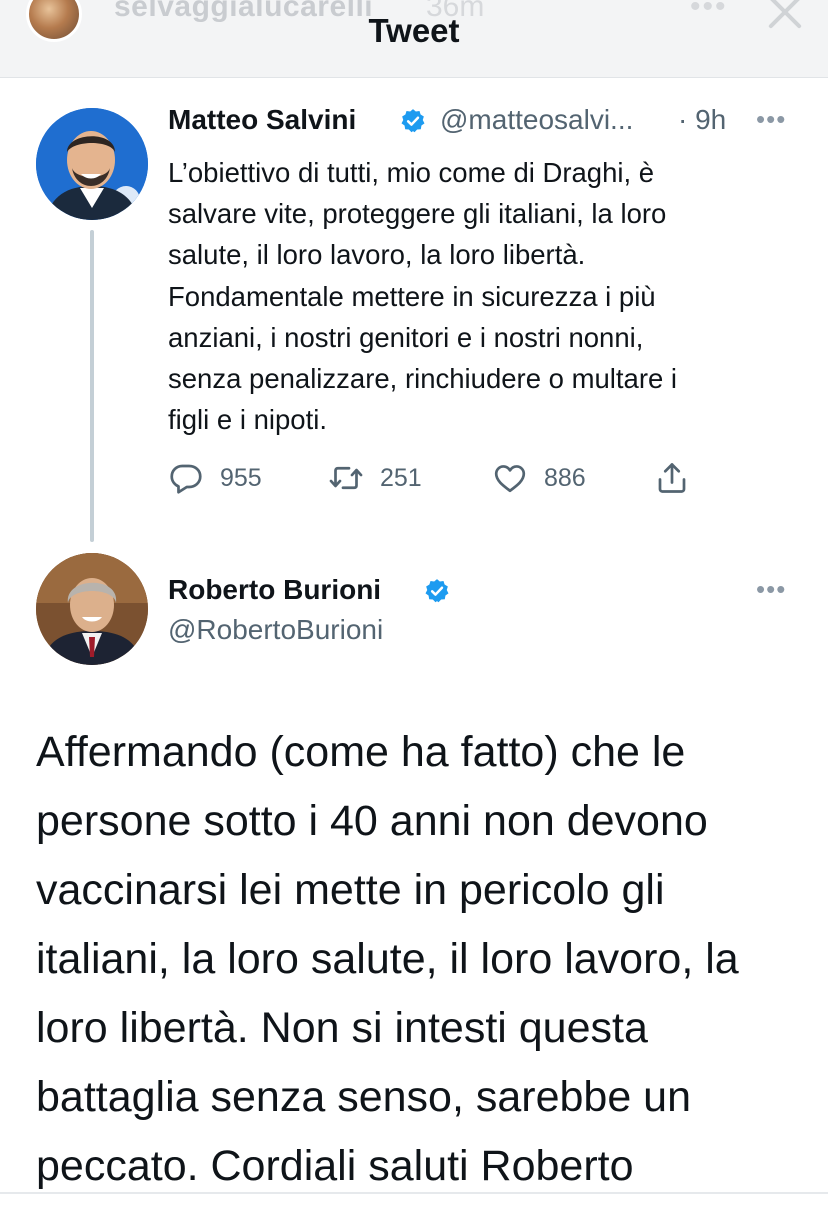 The width and height of the screenshot is (828, 1210). I want to click on retweet-button: 251, so click(375, 478).